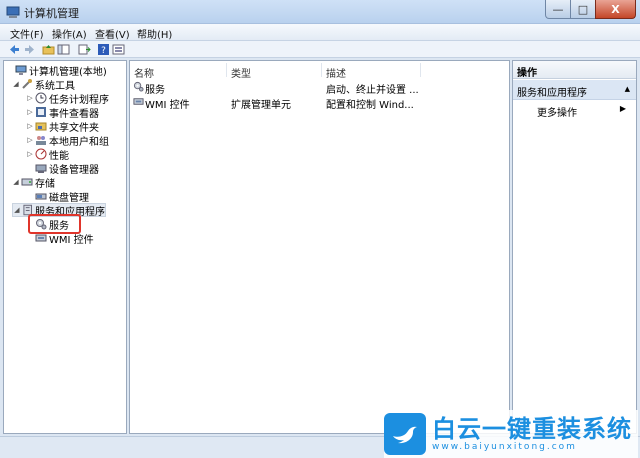  I want to click on tree-item-event-viewer: ▷ 事件查看器, so click(62, 112).